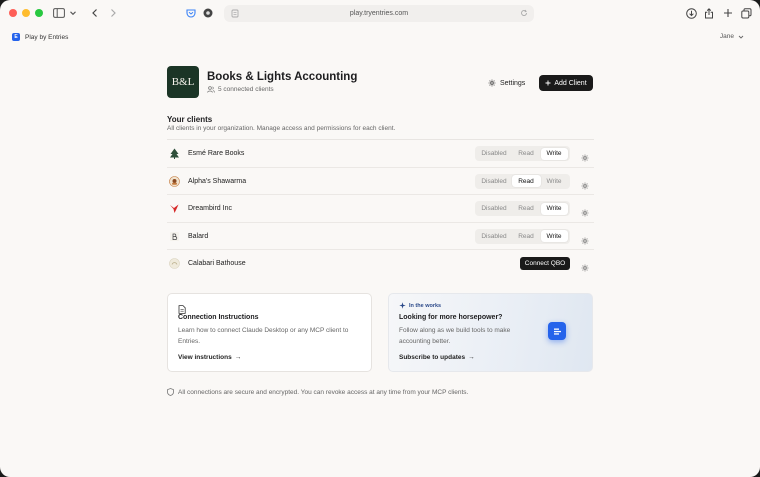  I want to click on link-label: Subscribe to updates, so click(432, 357).